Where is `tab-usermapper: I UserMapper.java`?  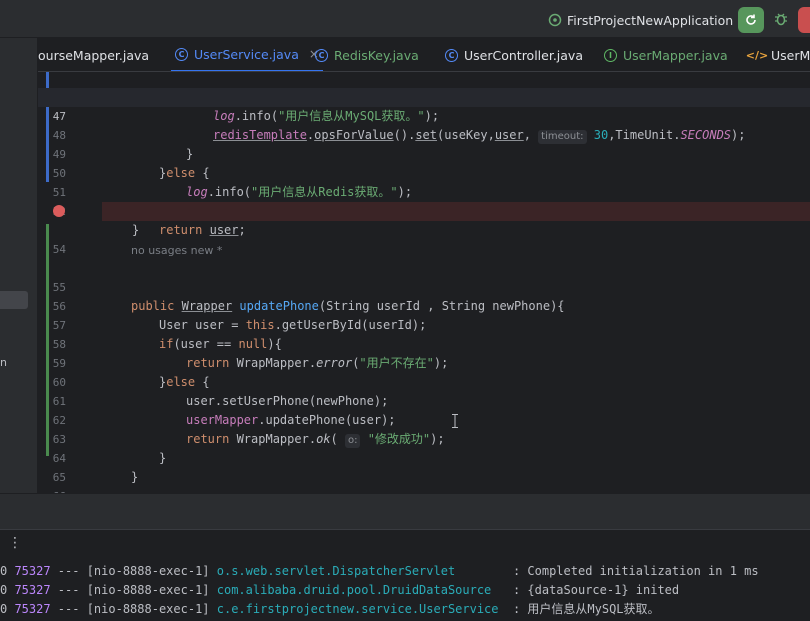
tab-usermapper: I UserMapper.java is located at coordinates (666, 54).